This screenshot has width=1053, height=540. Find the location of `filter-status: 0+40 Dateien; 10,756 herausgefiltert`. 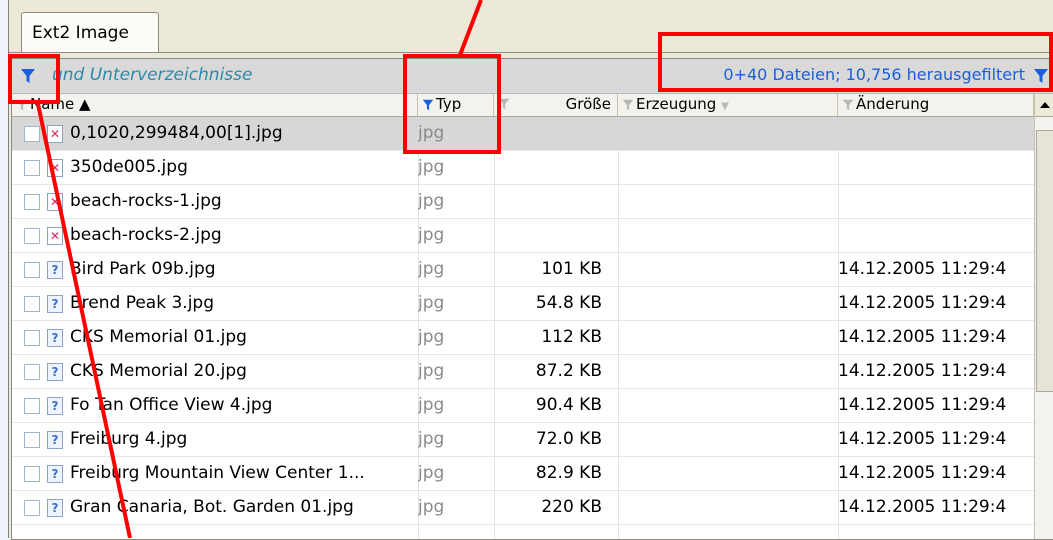

filter-status: 0+40 Dateien; 10,756 herausgefiltert is located at coordinates (874, 74).